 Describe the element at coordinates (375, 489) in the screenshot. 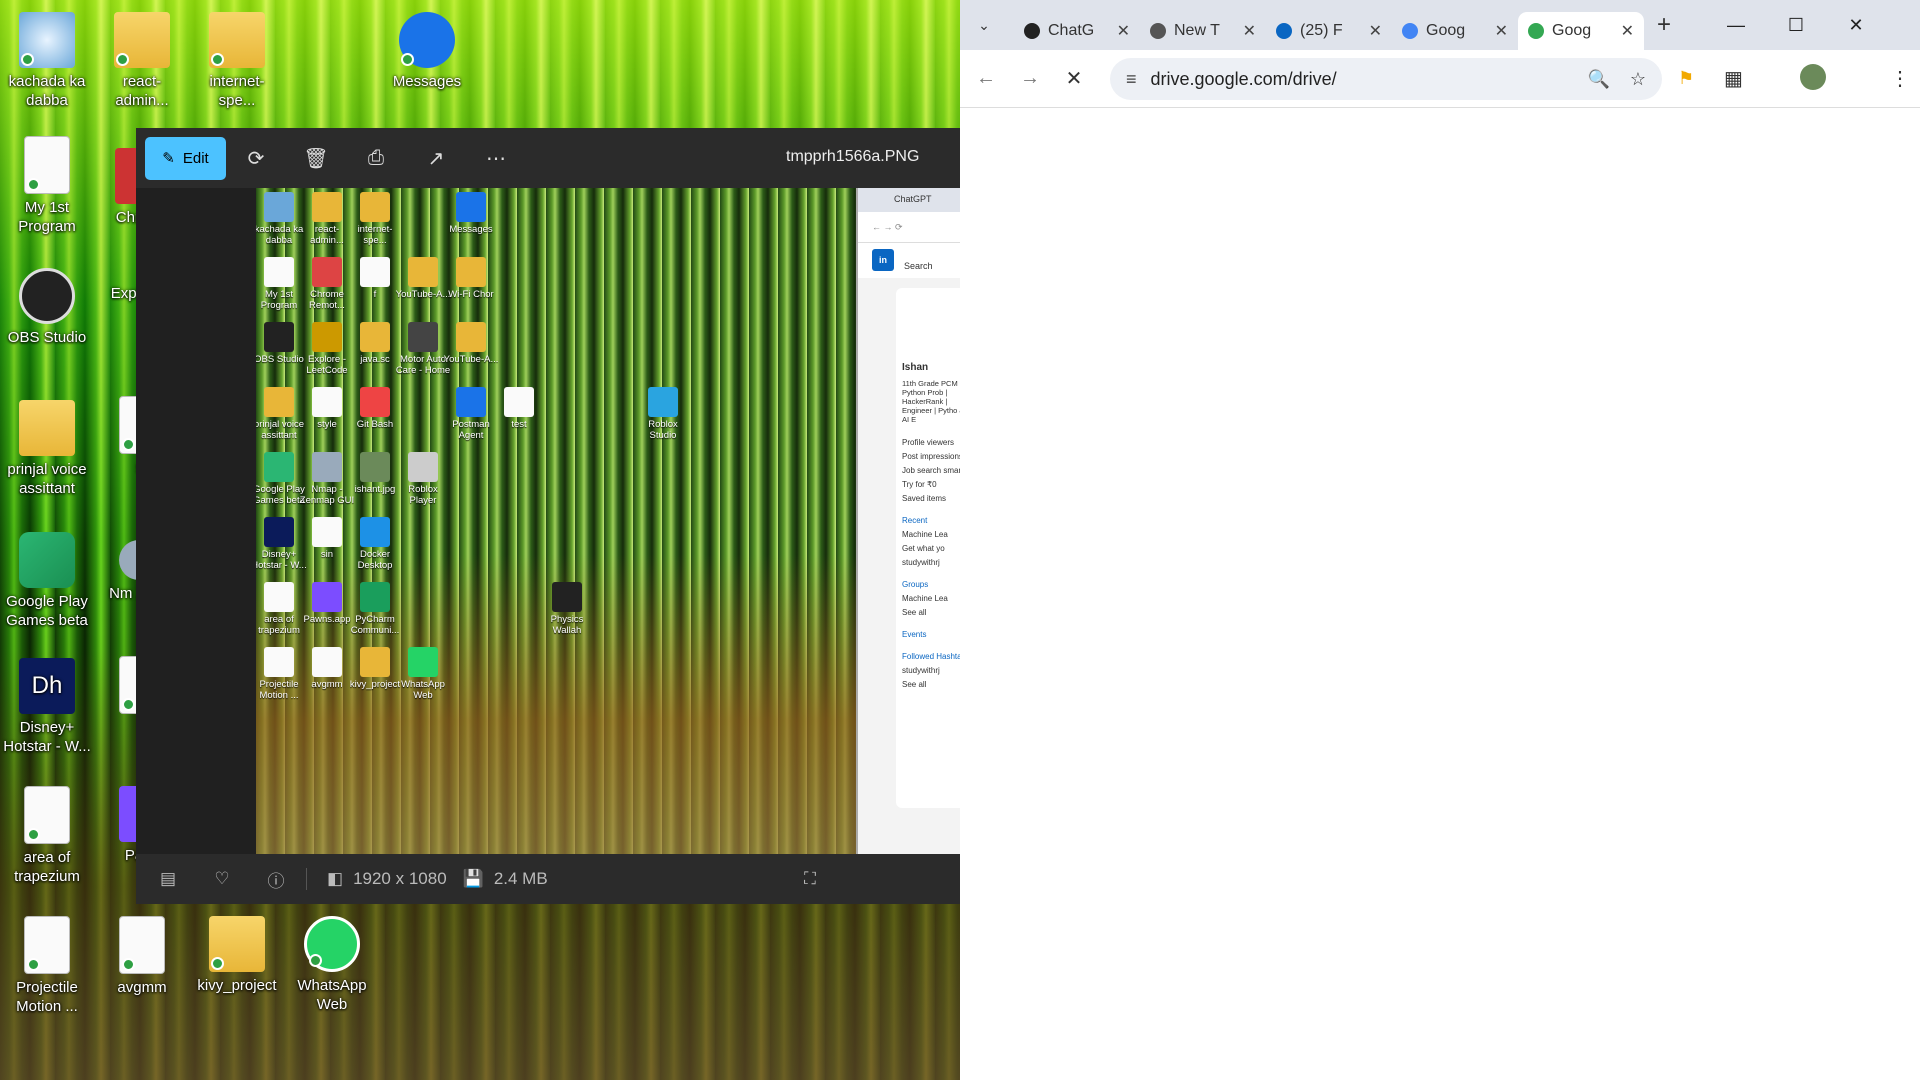

I see `image-icon-label: ishant.jpg` at that location.